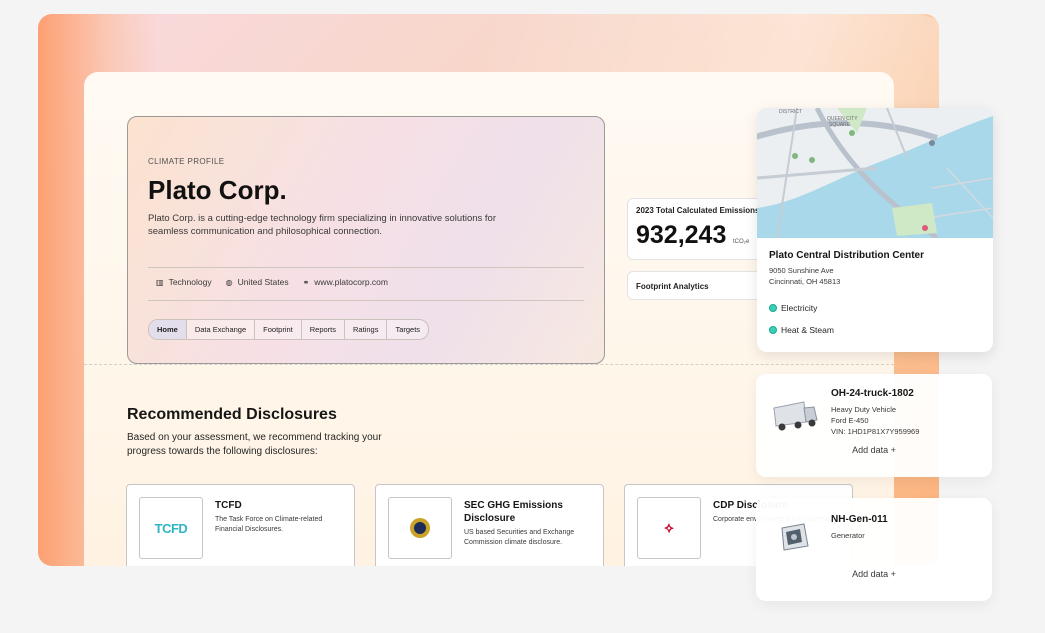 This screenshot has width=1045, height=633. What do you see at coordinates (698, 210) in the screenshot?
I see `emissions-label: 2023 Total Calculated Emissions` at bounding box center [698, 210].